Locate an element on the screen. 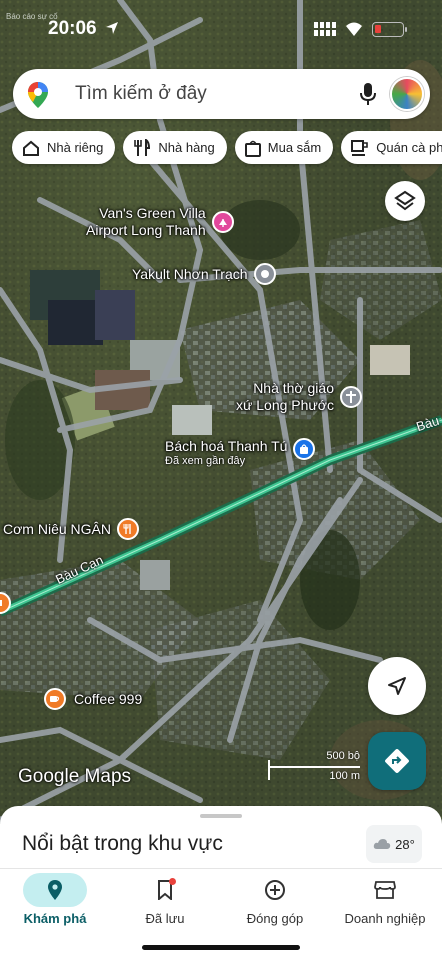 Image resolution: width=442 pixels, height=960 pixels. church-pin-icon is located at coordinates (350, 397).